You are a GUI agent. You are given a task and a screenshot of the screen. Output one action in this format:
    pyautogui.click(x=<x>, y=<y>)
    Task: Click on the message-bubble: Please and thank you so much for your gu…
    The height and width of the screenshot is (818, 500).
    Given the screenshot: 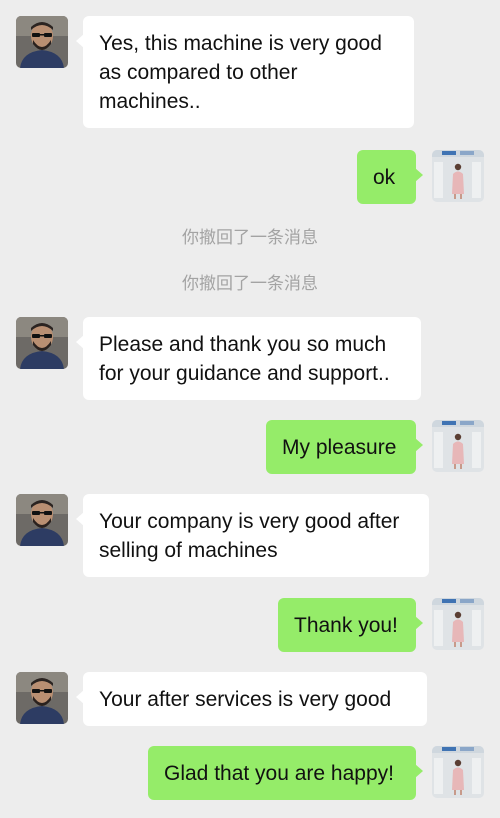 What is the action you would take?
    pyautogui.click(x=248, y=358)
    